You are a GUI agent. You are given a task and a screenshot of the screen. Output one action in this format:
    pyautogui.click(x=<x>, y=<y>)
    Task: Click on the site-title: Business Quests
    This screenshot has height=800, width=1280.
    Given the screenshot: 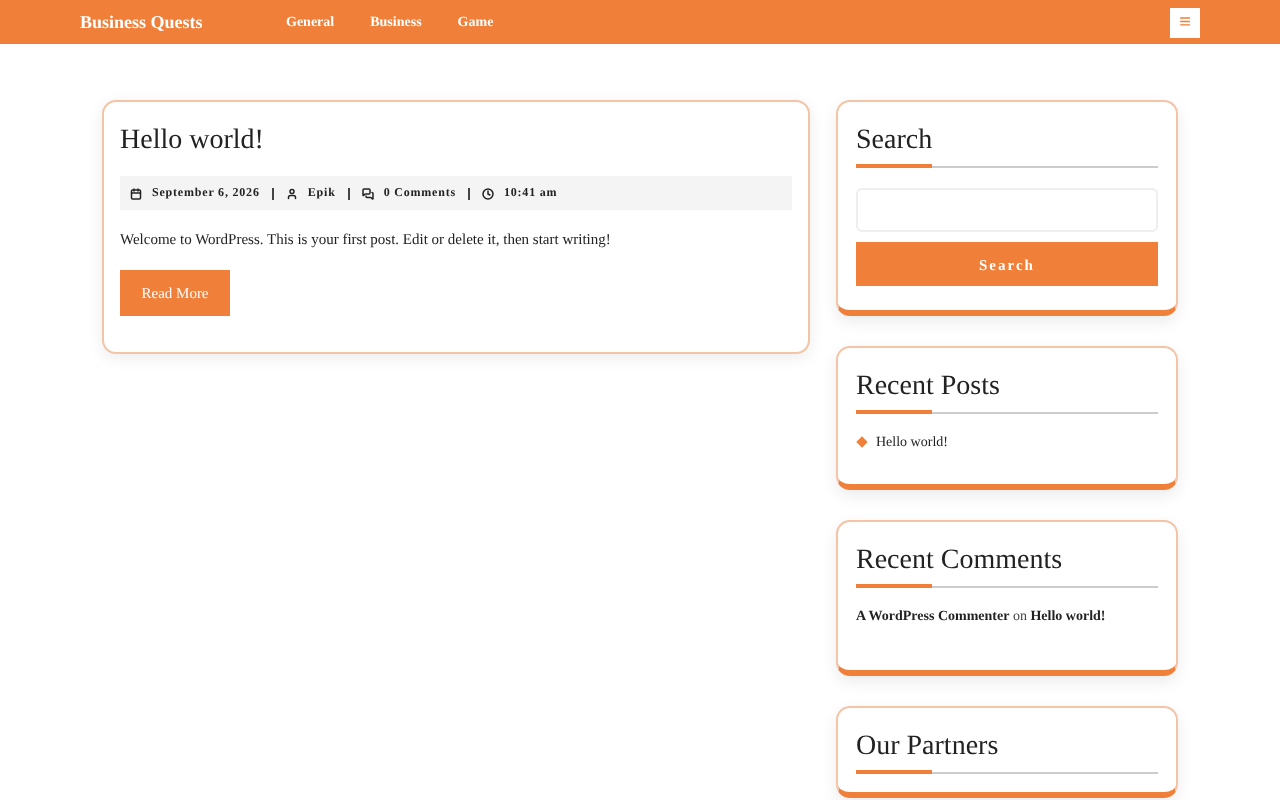 What is the action you would take?
    pyautogui.click(x=183, y=22)
    